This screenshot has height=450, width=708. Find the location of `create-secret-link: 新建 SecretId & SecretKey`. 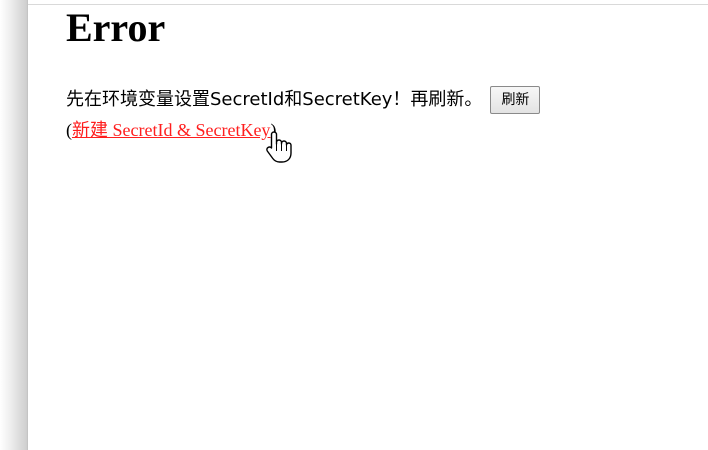

create-secret-link: 新建 SecretId & SecretKey is located at coordinates (171, 130).